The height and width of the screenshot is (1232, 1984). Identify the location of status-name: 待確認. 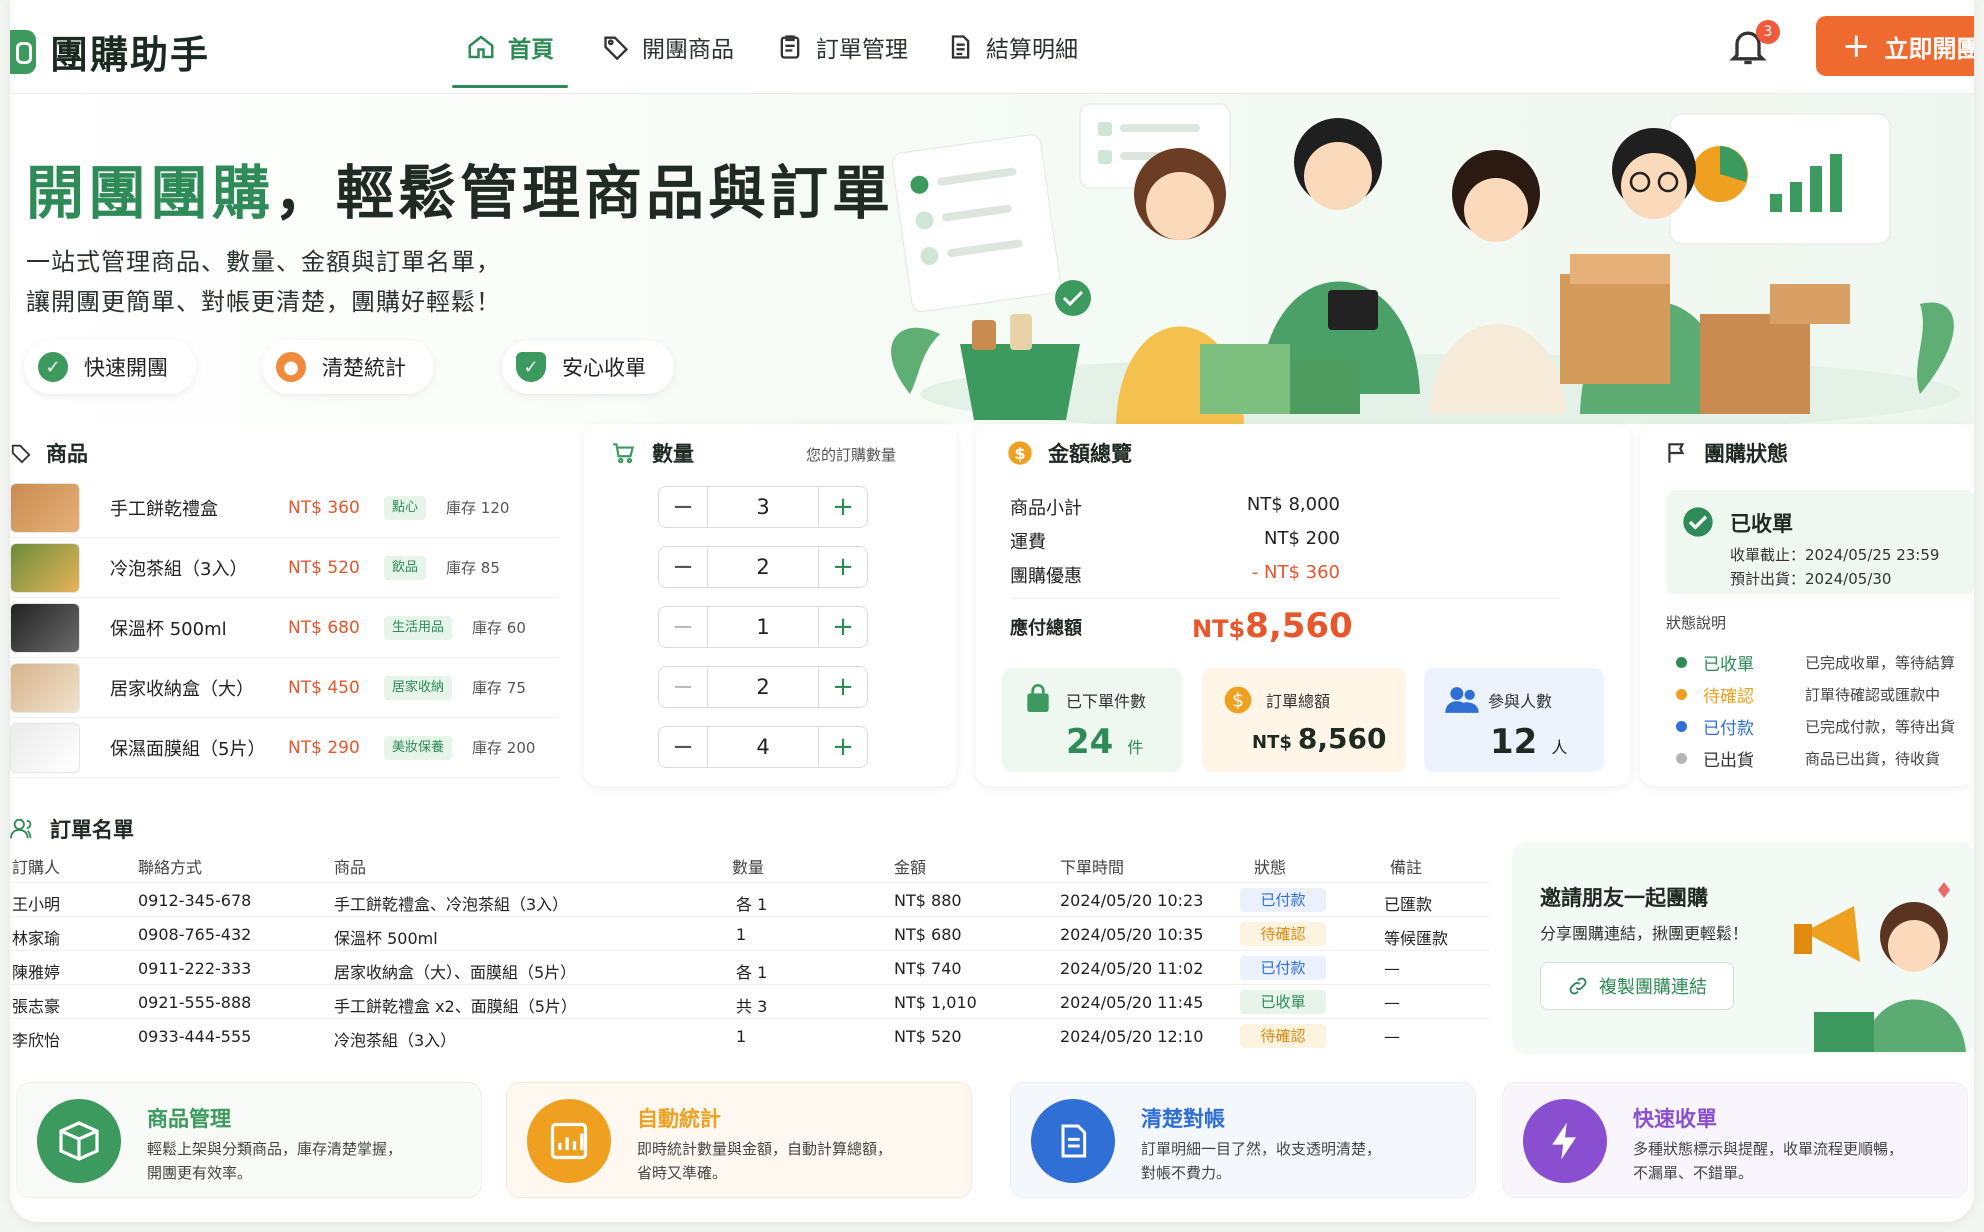
(1728, 697).